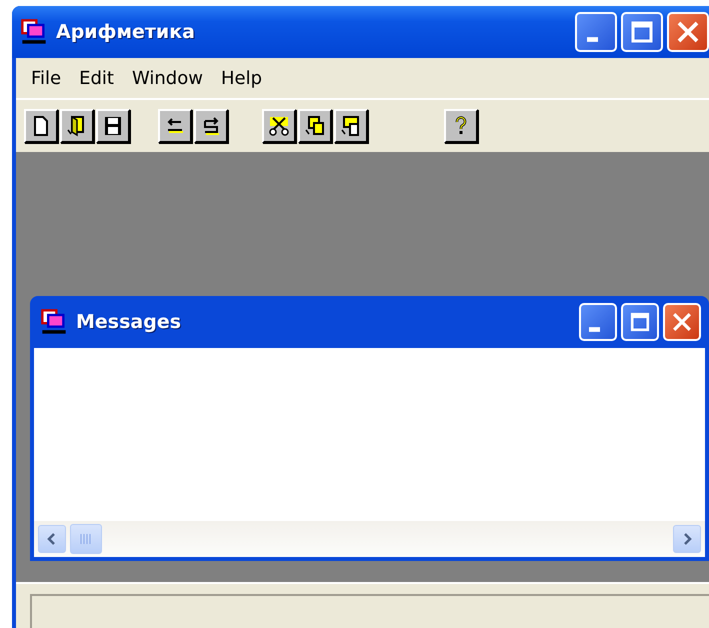  Describe the element at coordinates (52, 539) in the screenshot. I see `scroll-left-button` at that location.